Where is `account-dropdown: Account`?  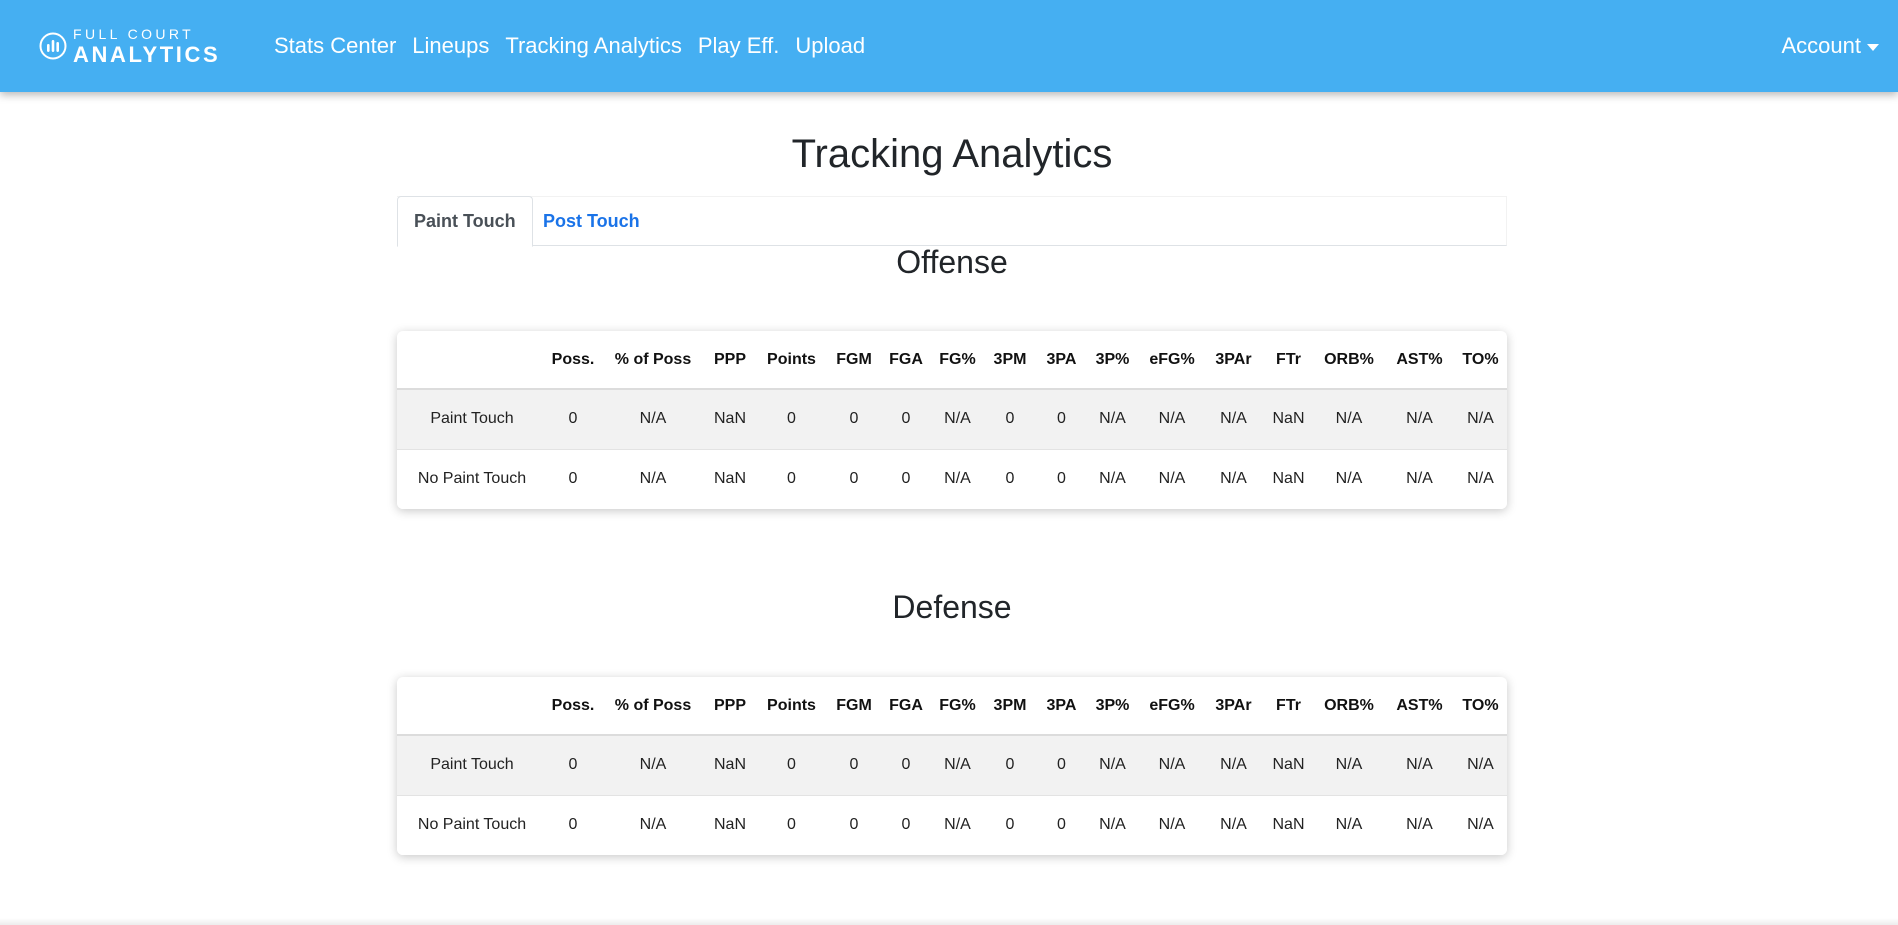 account-dropdown: Account is located at coordinates (1830, 46).